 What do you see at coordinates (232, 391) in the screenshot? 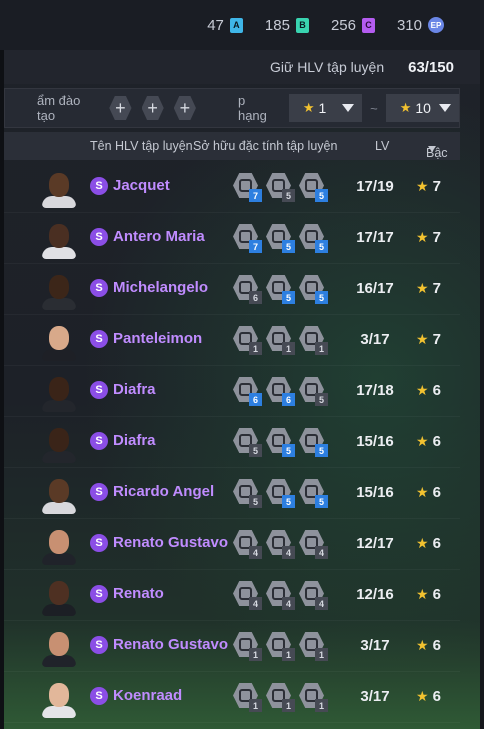
I see `coach-row: S Diafra 6 6 5 17/18 ★ 6` at bounding box center [232, 391].